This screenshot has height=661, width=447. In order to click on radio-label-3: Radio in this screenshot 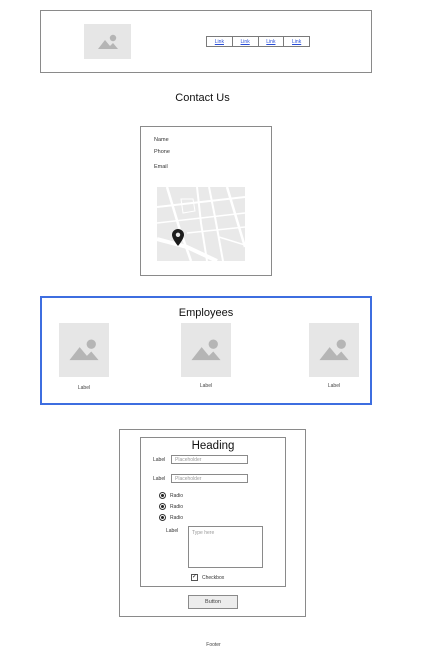, I will do `click(177, 518)`.